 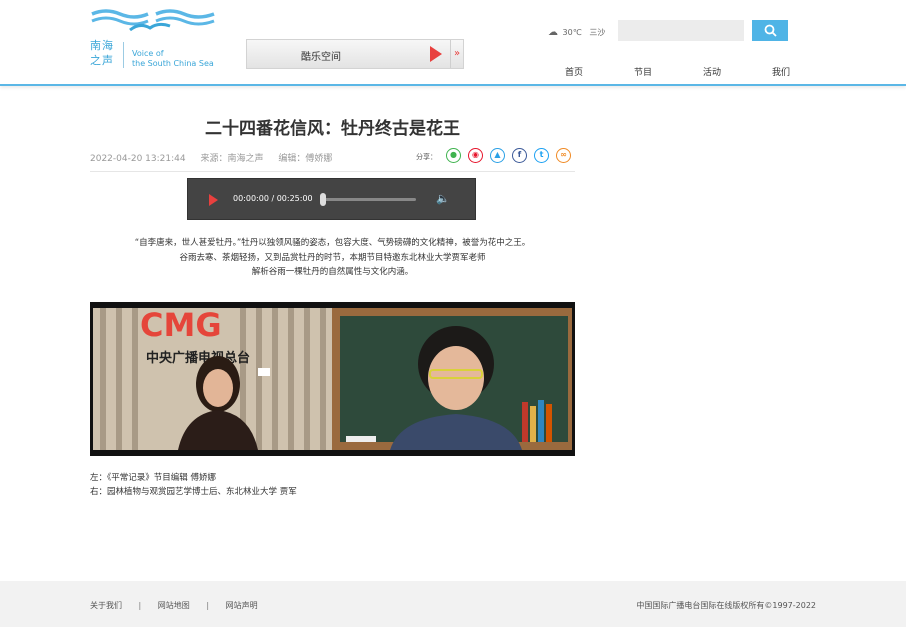 I want to click on intro-line-2: 谷雨去寒、茶烟轻扬，又到品赏牡丹的时节，本期节目特邀东北林业大学贾军老师, so click(x=332, y=257).